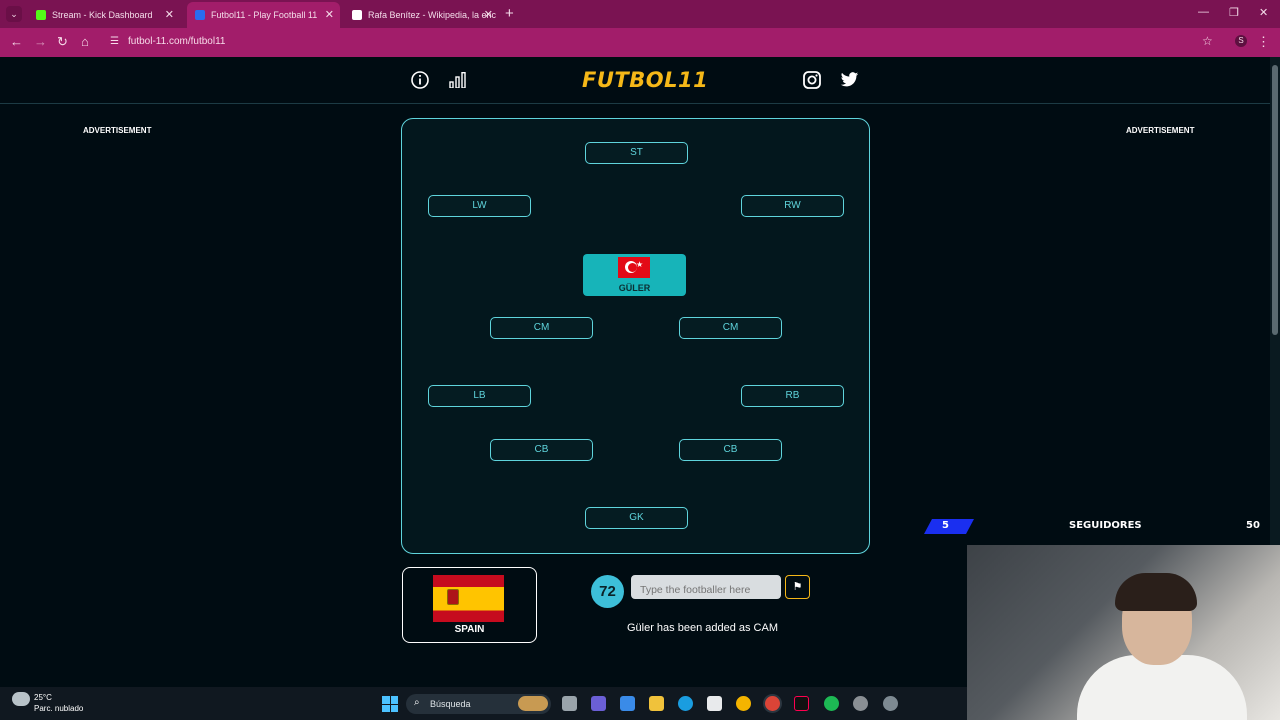 Image resolution: width=1280 pixels, height=720 pixels. Describe the element at coordinates (636, 518) in the screenshot. I see `slot-gk: GK` at that location.